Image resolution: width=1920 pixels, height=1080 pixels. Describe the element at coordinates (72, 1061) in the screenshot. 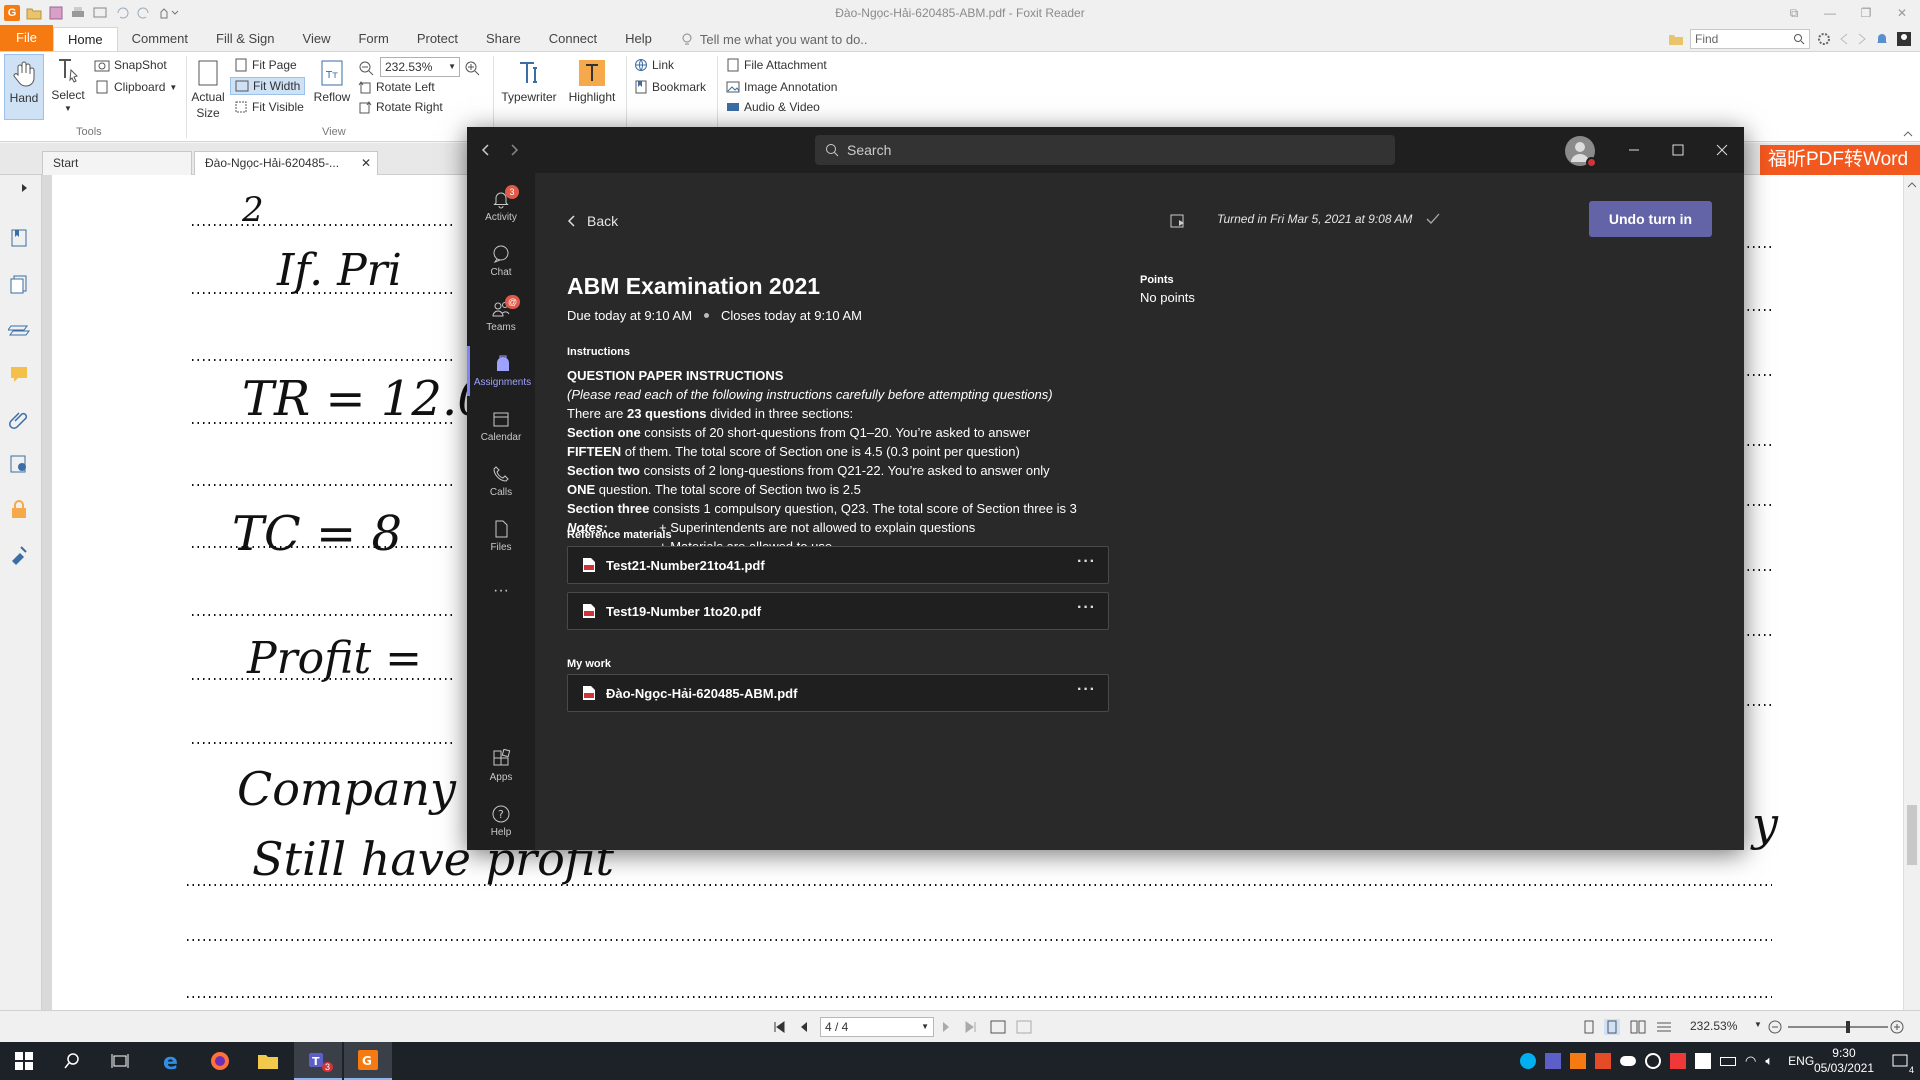

I see `search-button` at that location.